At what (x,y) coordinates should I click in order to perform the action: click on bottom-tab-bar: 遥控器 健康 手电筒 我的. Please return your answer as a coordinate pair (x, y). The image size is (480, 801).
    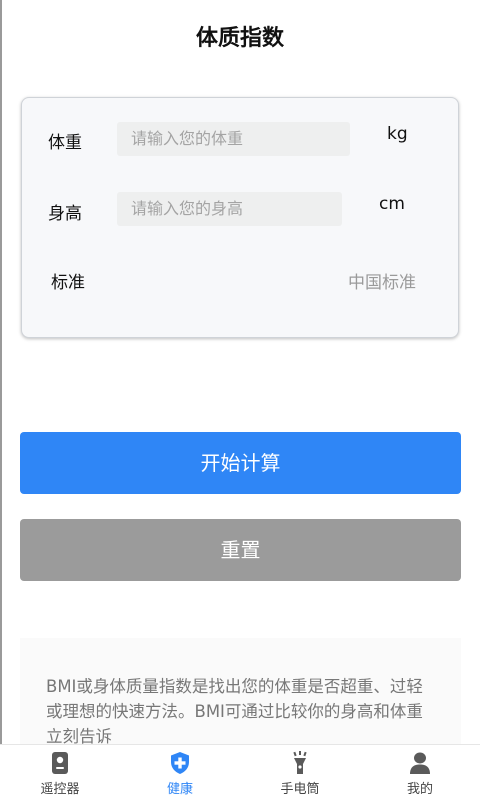
    Looking at the image, I should click on (240, 772).